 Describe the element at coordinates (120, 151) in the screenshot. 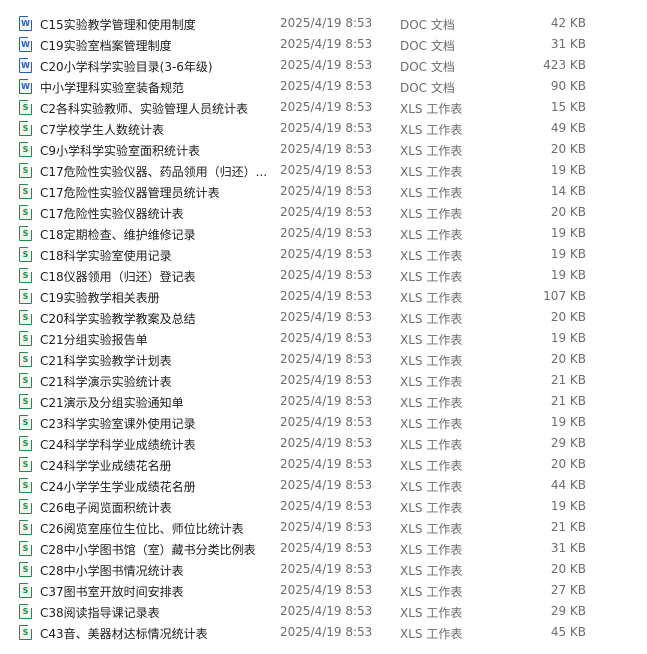

I see `file-name: C9小学科学实验室面积统计表` at that location.